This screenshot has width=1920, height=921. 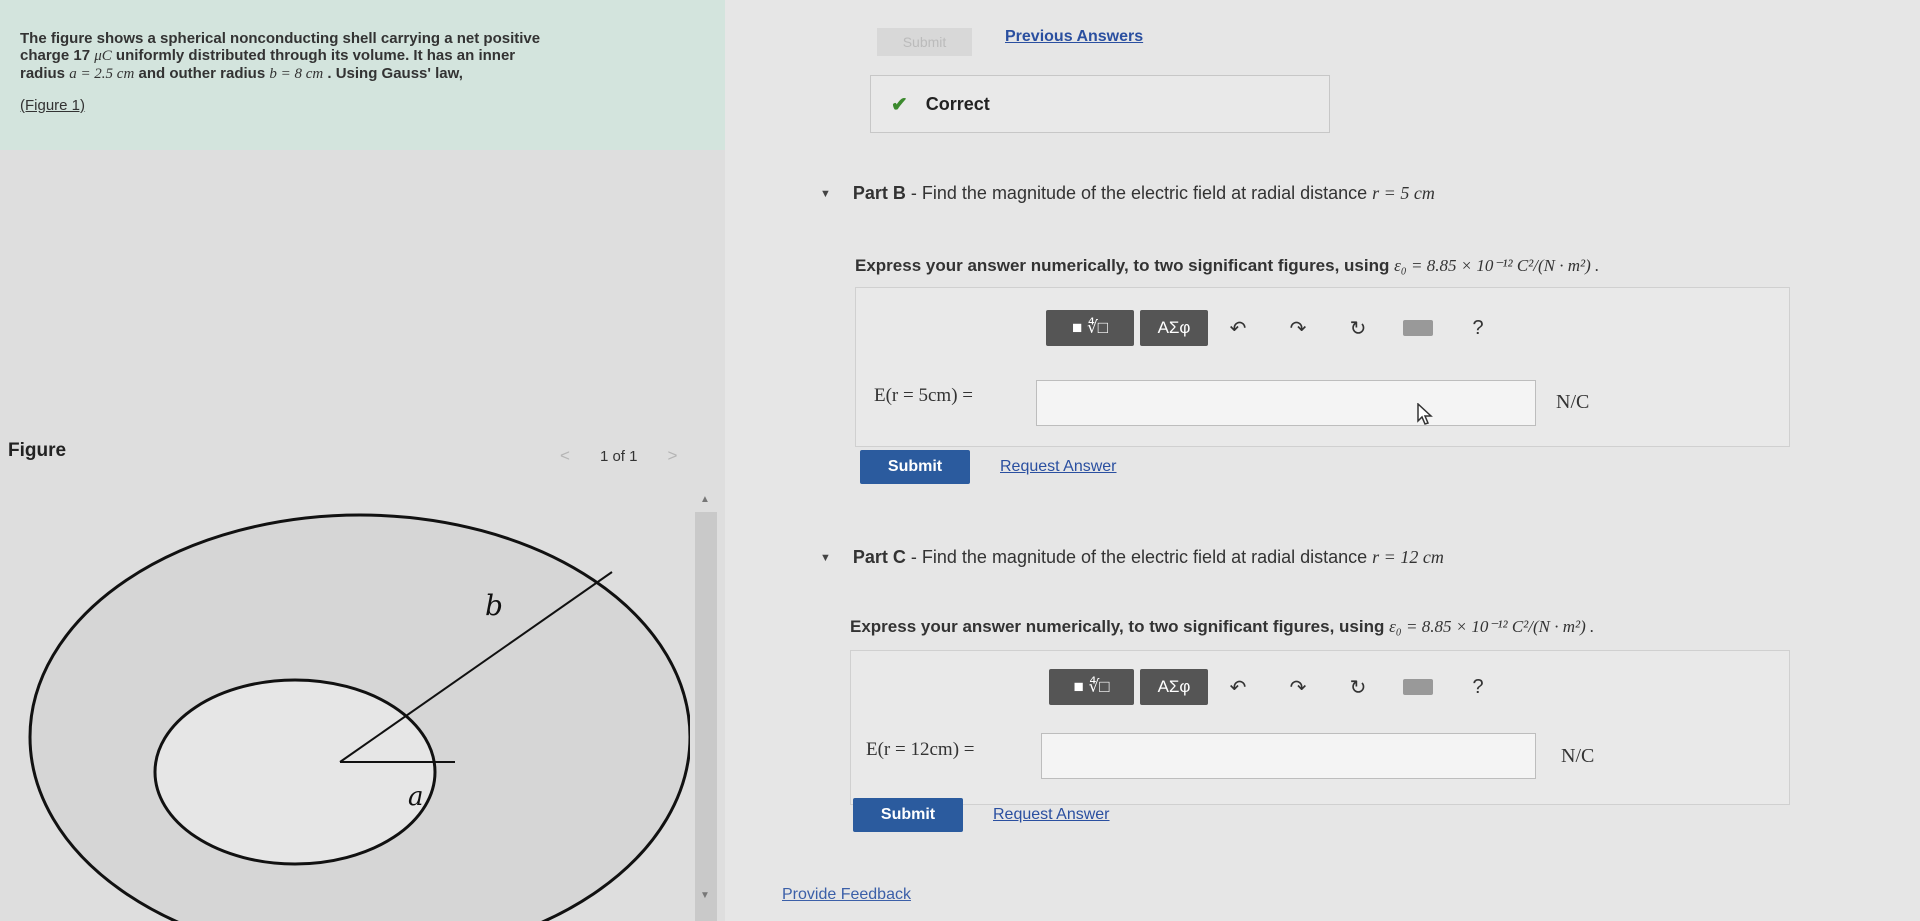 I want to click on problem-line-3-mid: and outher radius, so click(x=202, y=73).